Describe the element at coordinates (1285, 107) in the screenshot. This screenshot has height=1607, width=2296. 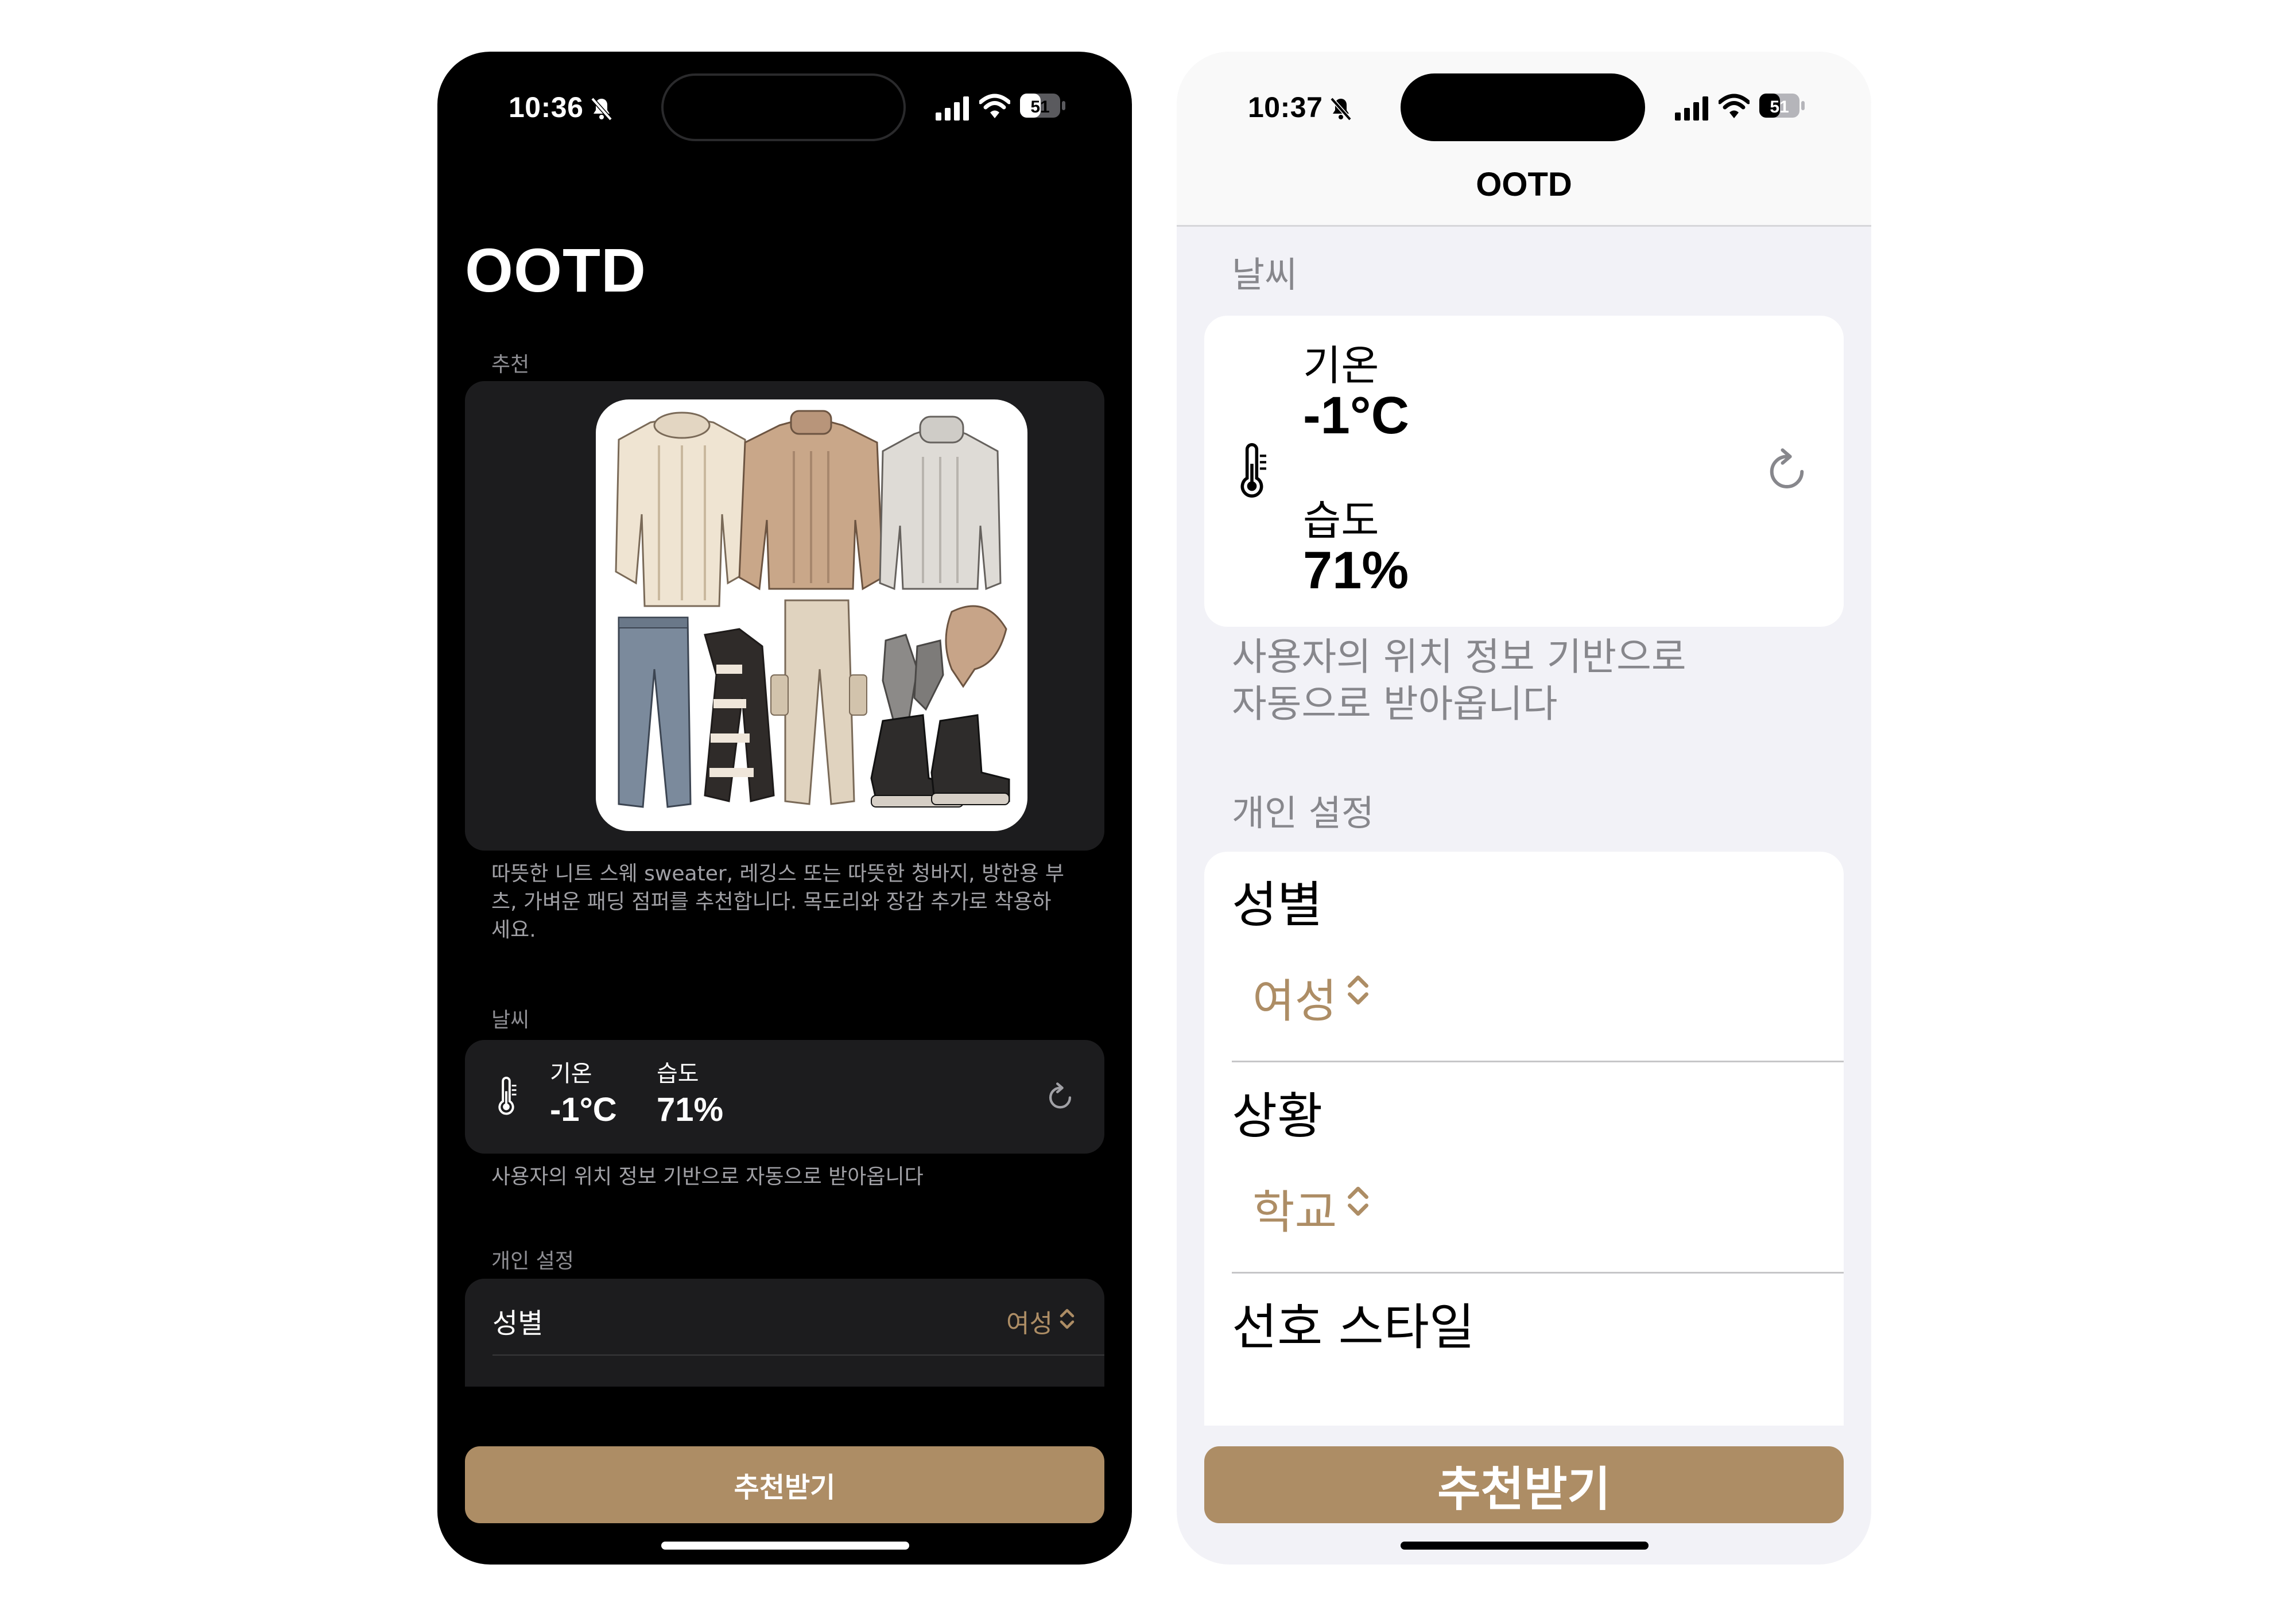
I see `status-time: 10:37` at that location.